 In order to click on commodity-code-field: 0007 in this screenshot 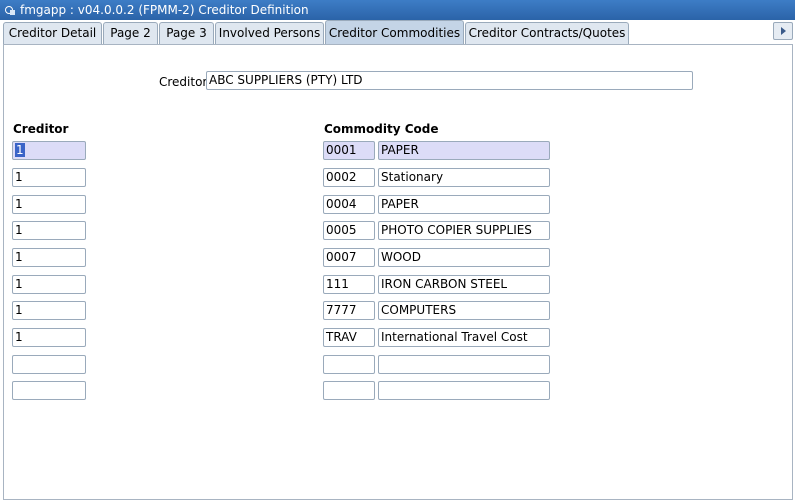, I will do `click(349, 257)`.